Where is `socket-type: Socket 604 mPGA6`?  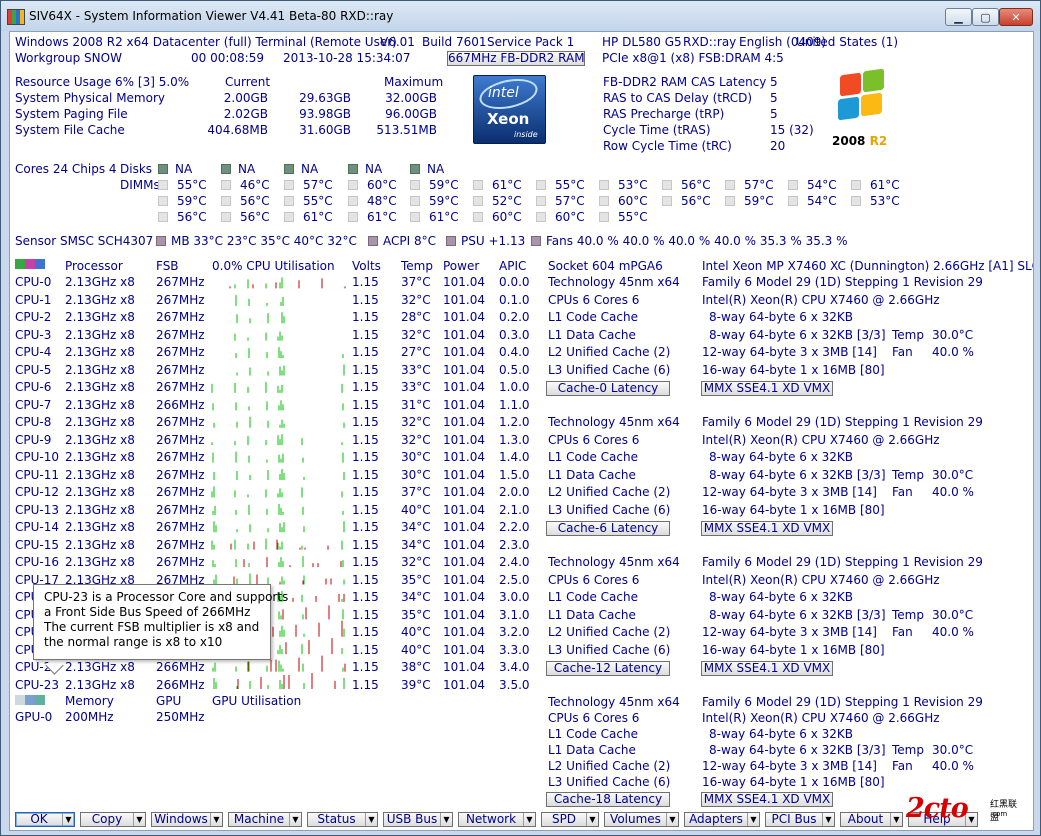
socket-type: Socket 604 mPGA6 is located at coordinates (605, 266).